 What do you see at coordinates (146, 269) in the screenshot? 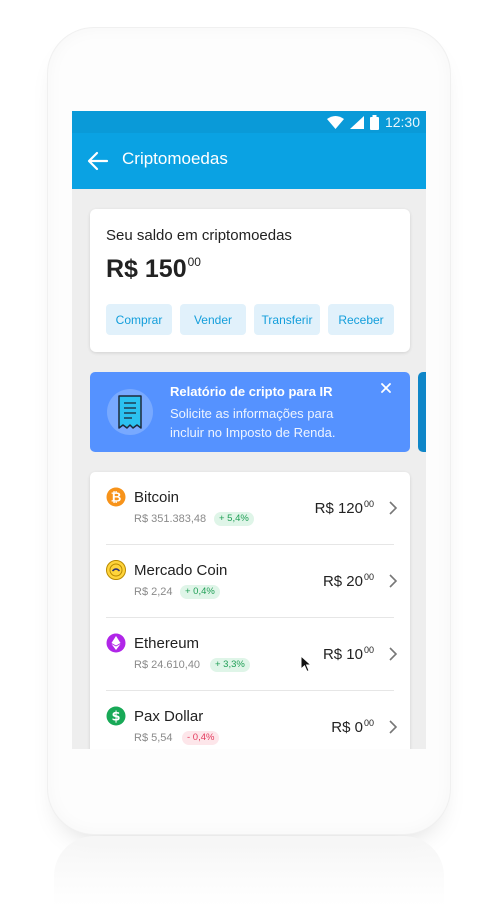
I see `balance-amount-main: R$ 150` at bounding box center [146, 269].